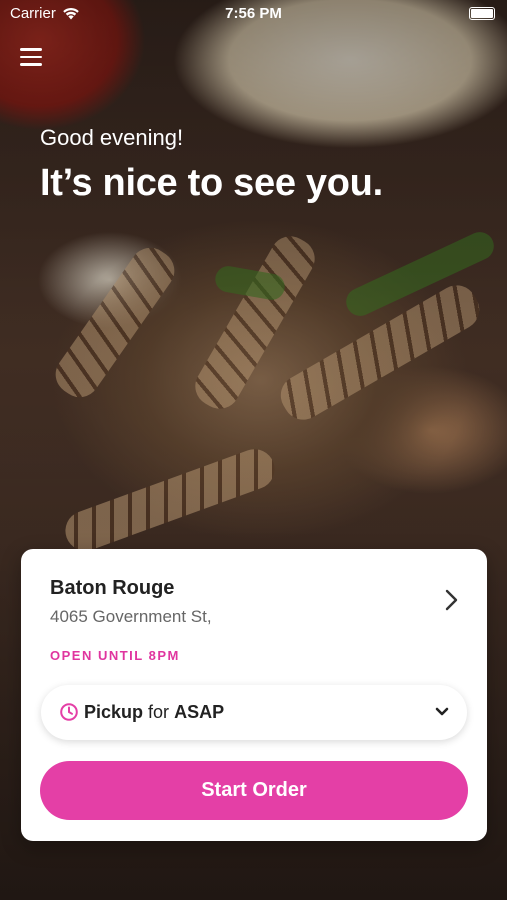 Image resolution: width=507 pixels, height=900 pixels. I want to click on store-hours-badge: OPEN UNTIL 8PM, so click(115, 655).